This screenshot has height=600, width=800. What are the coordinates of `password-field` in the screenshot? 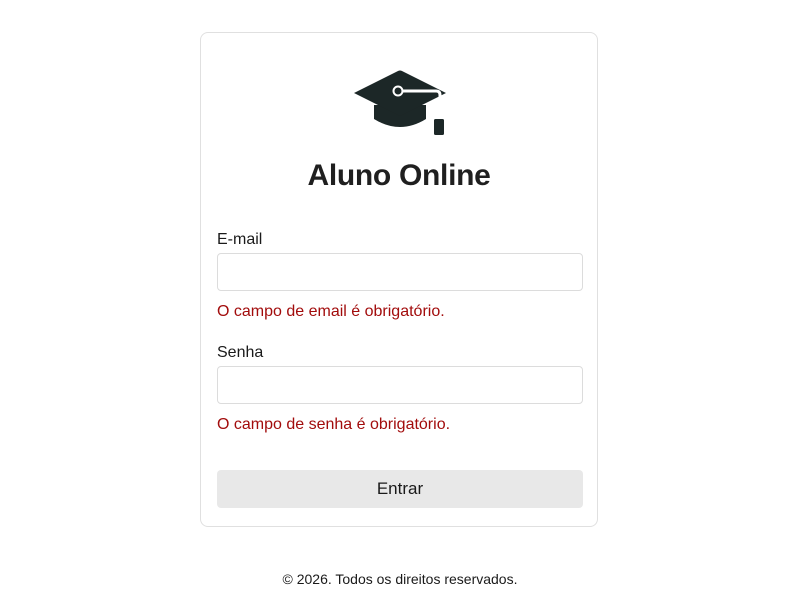 It's located at (400, 385).